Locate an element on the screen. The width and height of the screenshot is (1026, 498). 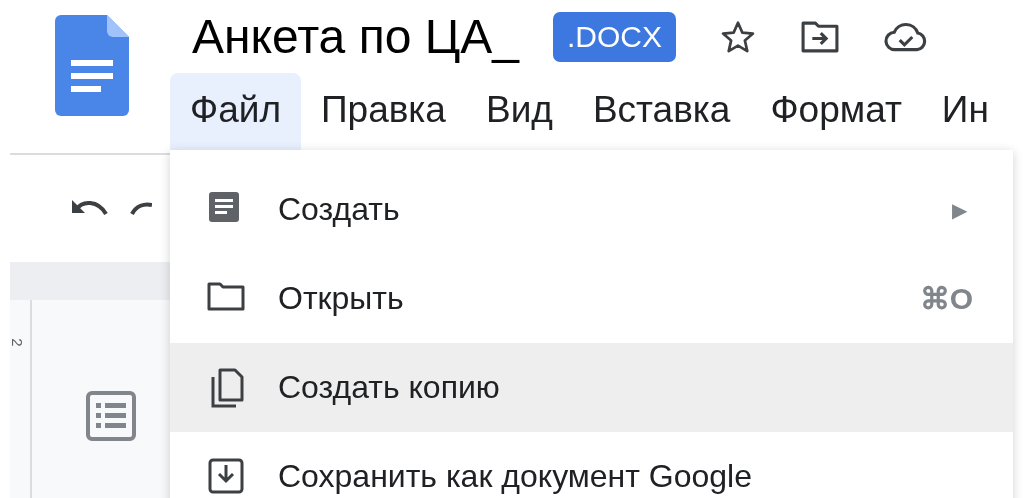
file-type-badge: .DOCX is located at coordinates (614, 36).